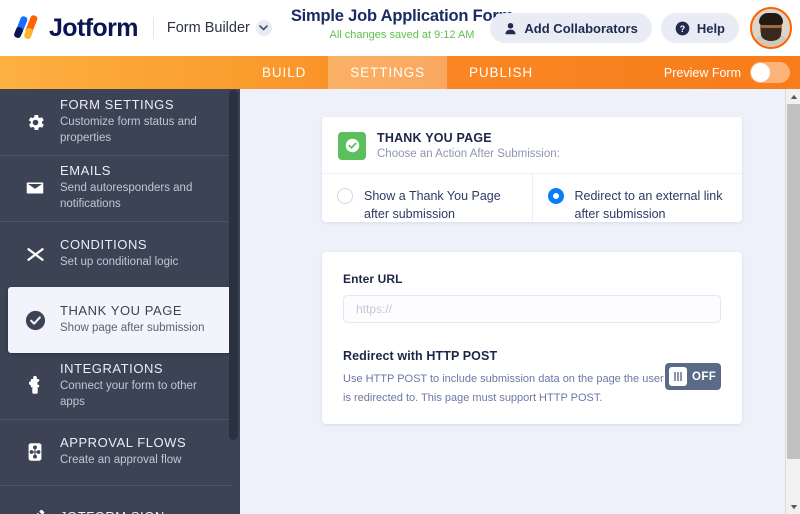 The width and height of the screenshot is (800, 514). What do you see at coordinates (93, 27) in the screenshot?
I see `logo-text: Jotform` at bounding box center [93, 27].